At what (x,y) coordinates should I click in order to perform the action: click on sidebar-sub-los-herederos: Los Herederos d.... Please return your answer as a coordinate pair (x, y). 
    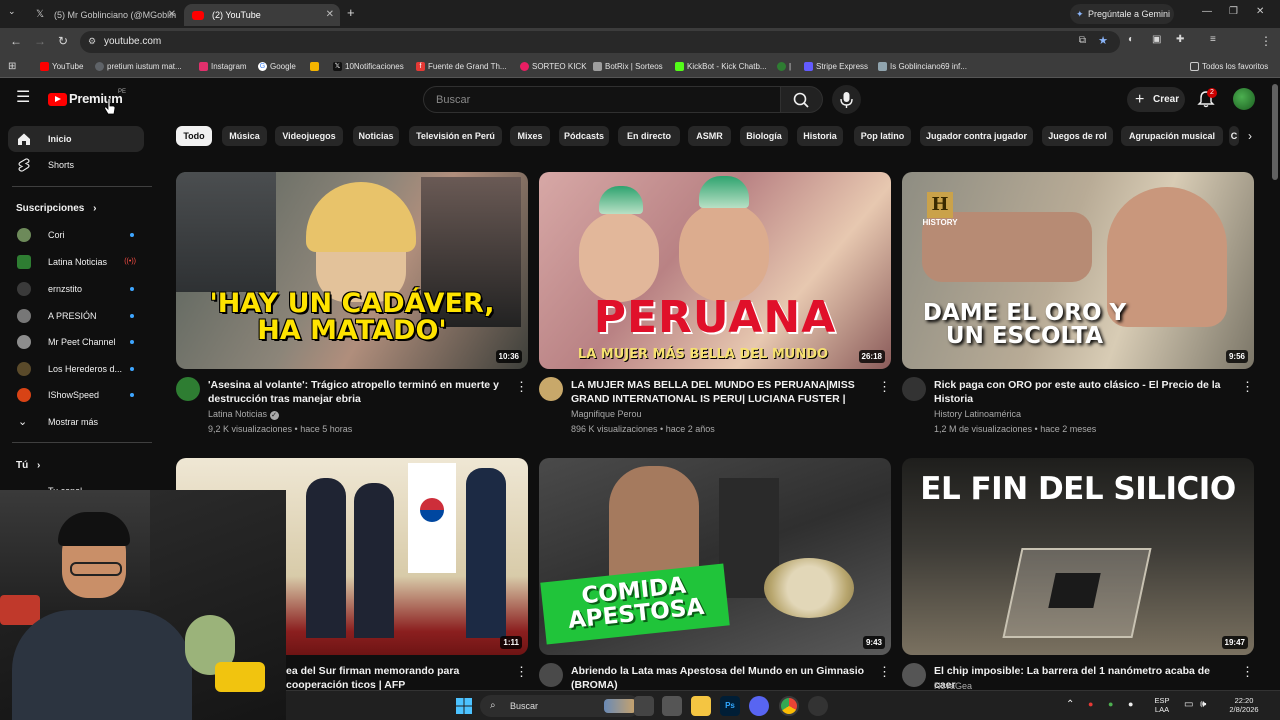
    Looking at the image, I should click on (76, 369).